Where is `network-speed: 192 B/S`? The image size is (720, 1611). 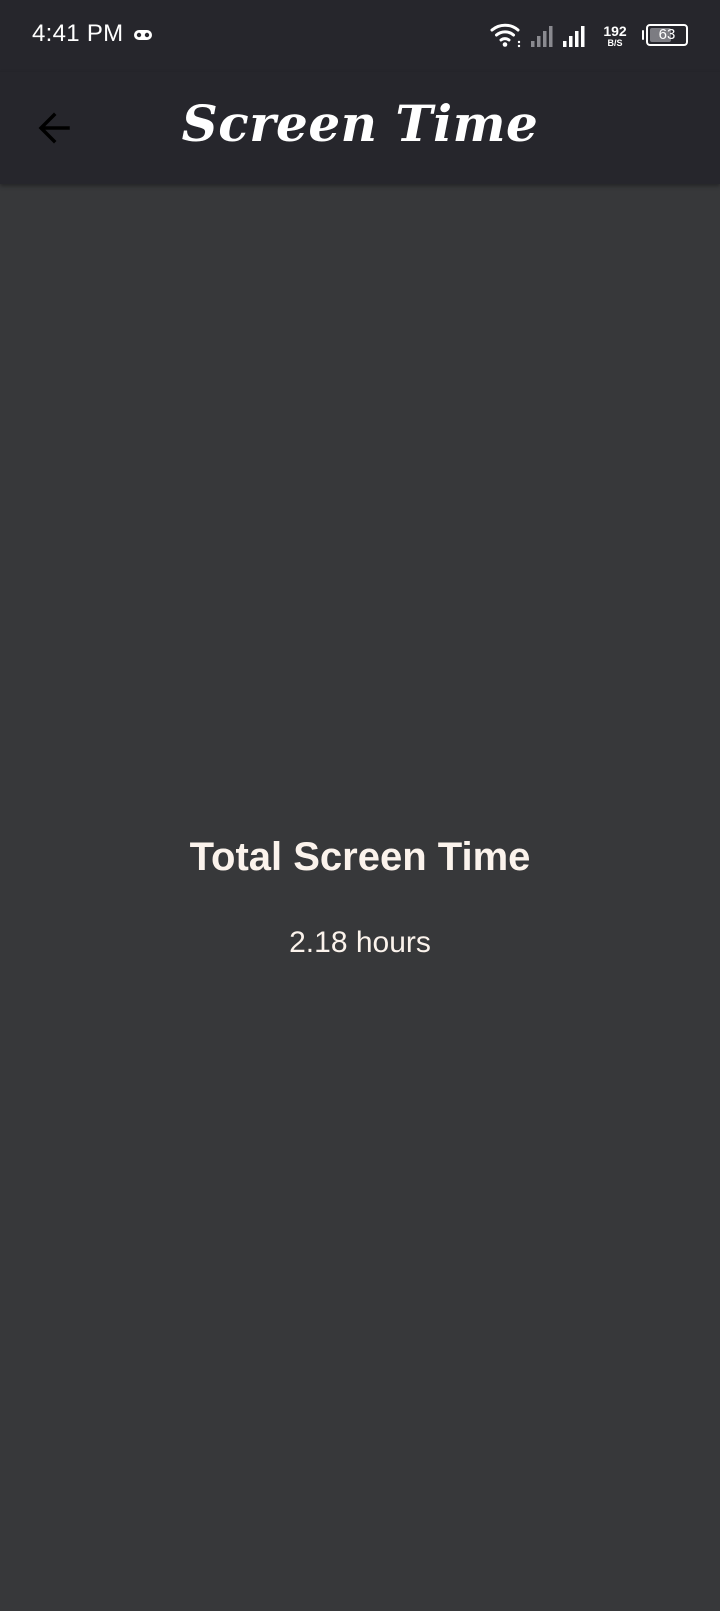
network-speed: 192 B/S is located at coordinates (615, 36).